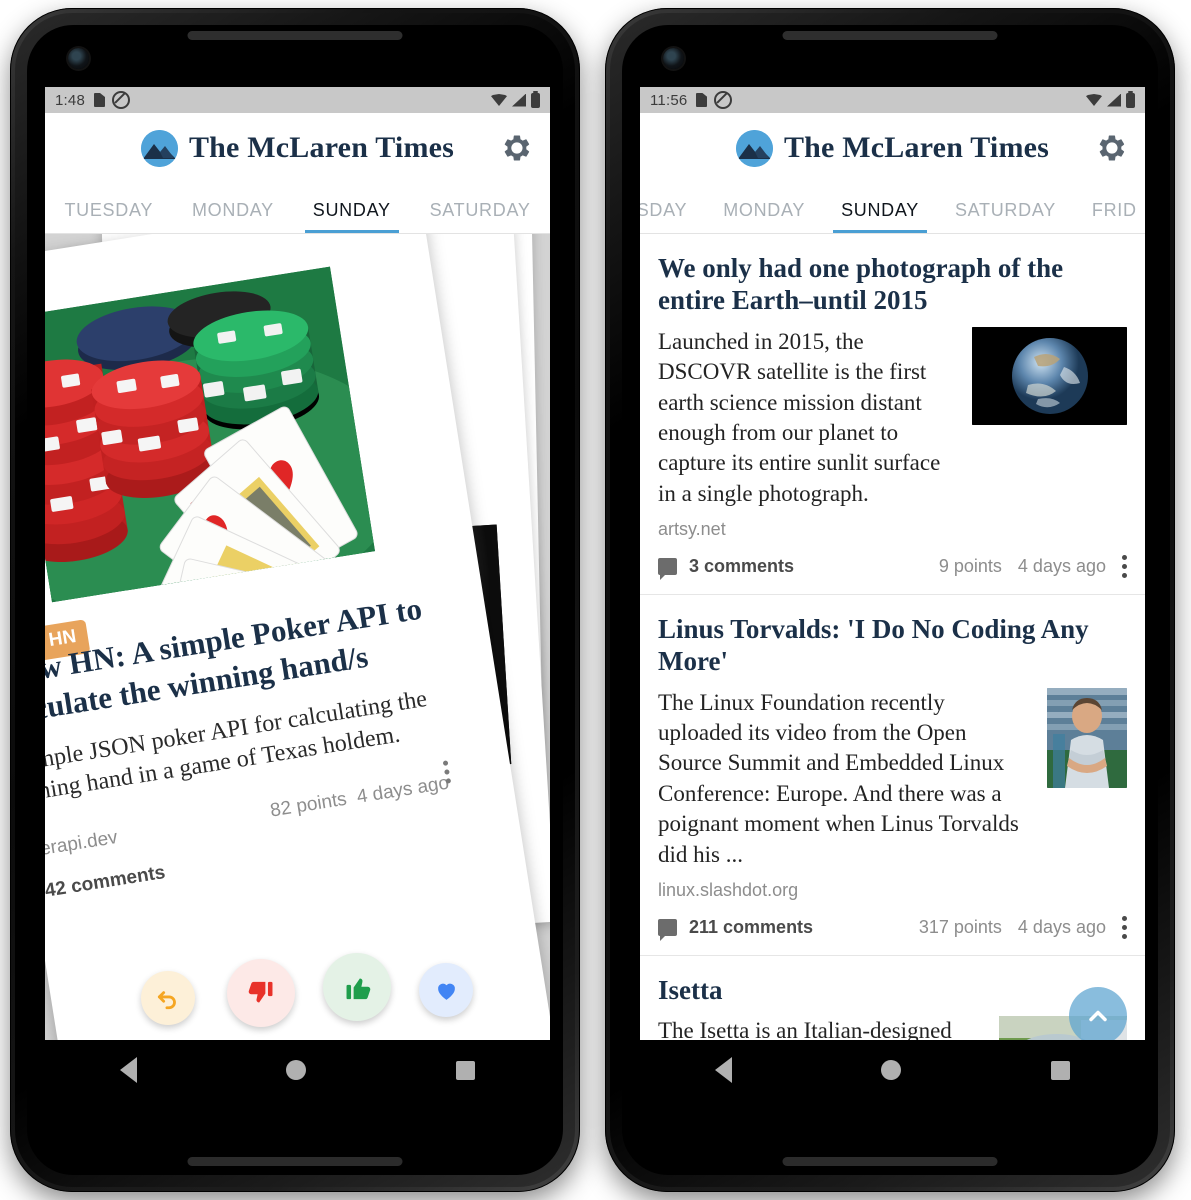  I want to click on tab-label: ESDAY, so click(664, 210).